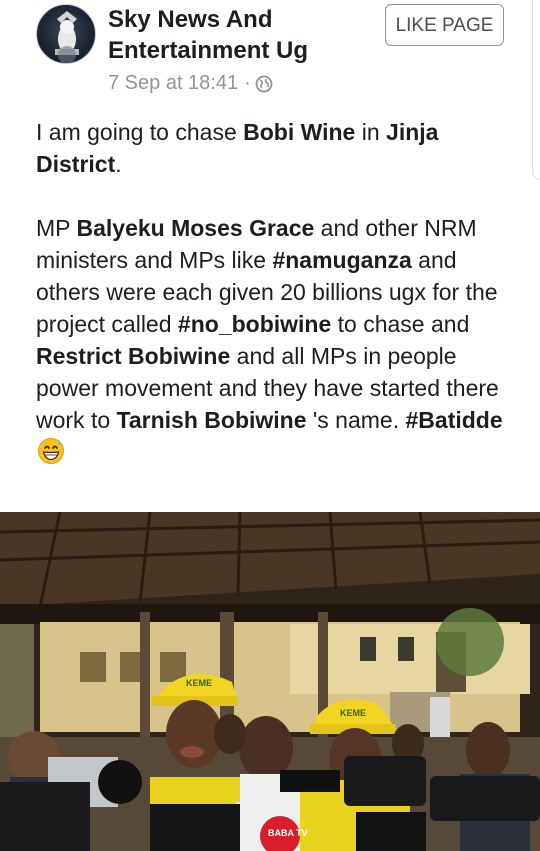 The width and height of the screenshot is (540, 851). Describe the element at coordinates (371, 132) in the screenshot. I see `text-span: in` at that location.